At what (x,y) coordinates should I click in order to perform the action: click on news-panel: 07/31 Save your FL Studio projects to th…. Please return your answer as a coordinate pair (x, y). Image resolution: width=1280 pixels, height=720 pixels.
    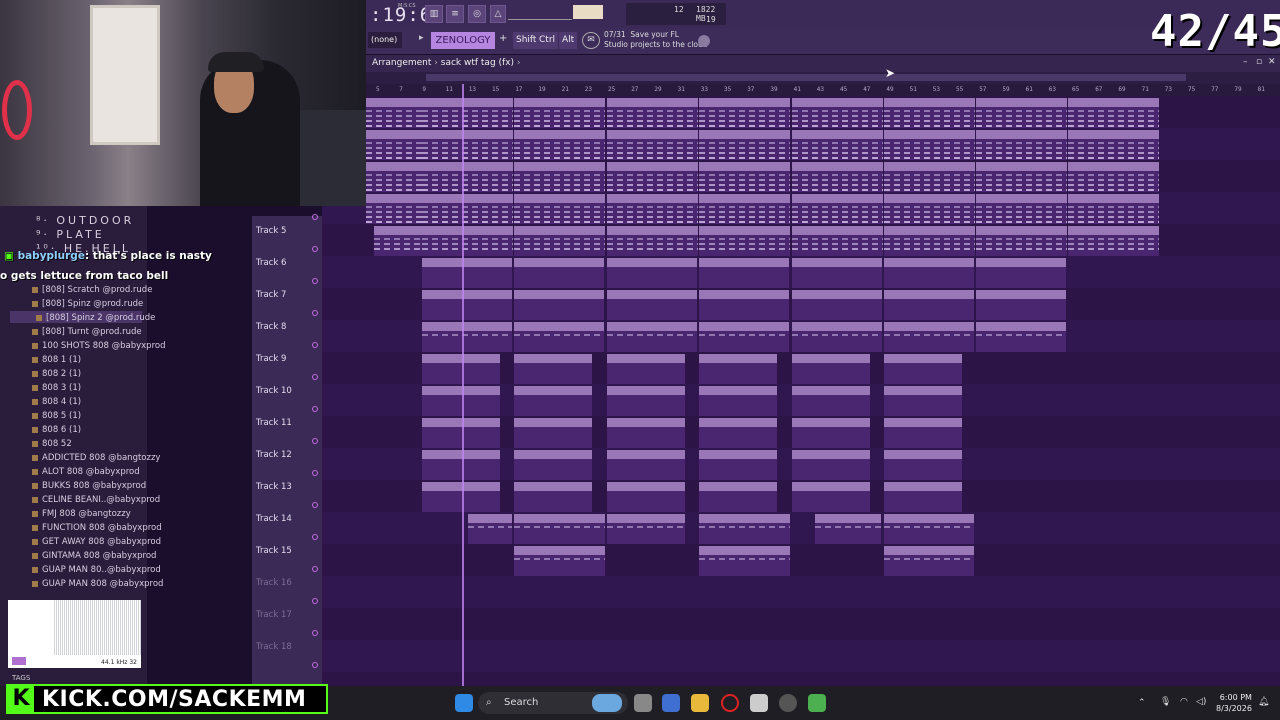
    Looking at the image, I should click on (656, 40).